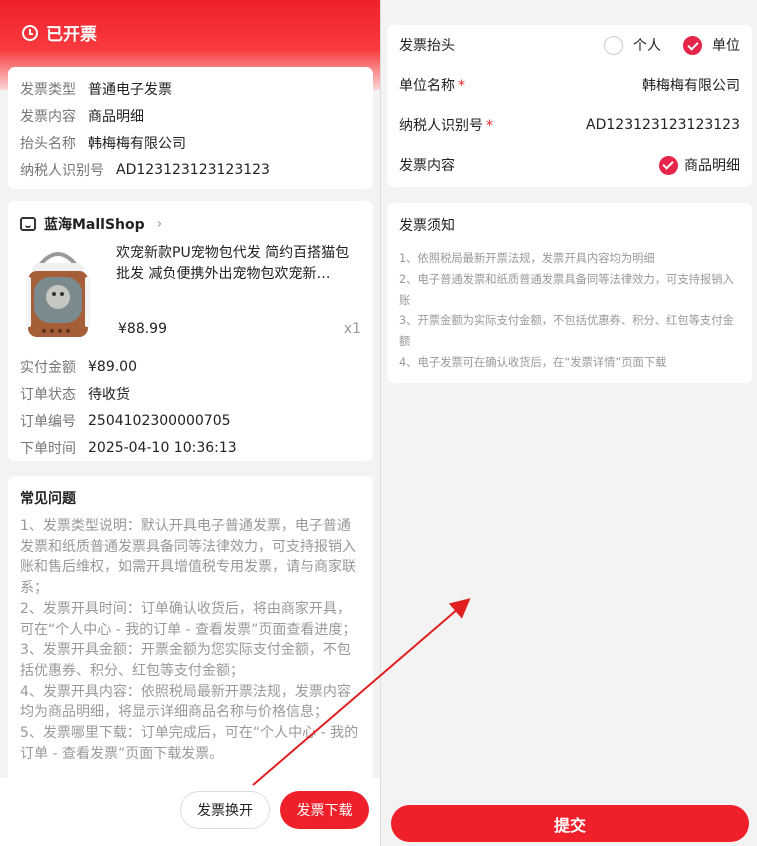 This screenshot has width=757, height=846. Describe the element at coordinates (62, 170) in the screenshot. I see `info-label: 纳税人识别号` at that location.